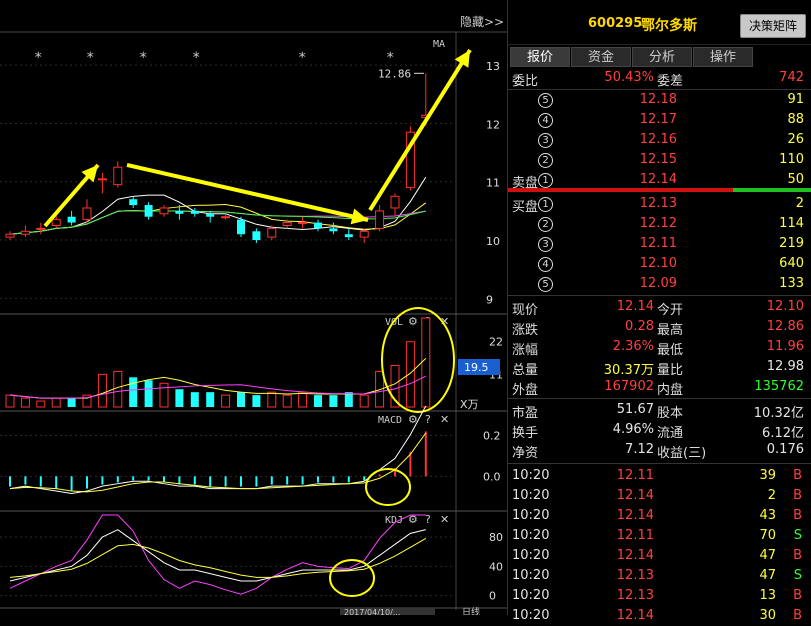 Image resolution: width=811 pixels, height=626 pixels. I want to click on highlight-circle-volume, so click(418, 360).